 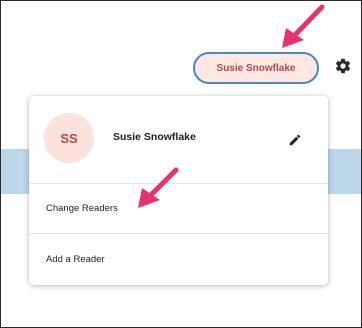 What do you see at coordinates (154, 137) in the screenshot?
I see `profile-name: Susie Snowflake` at bounding box center [154, 137].